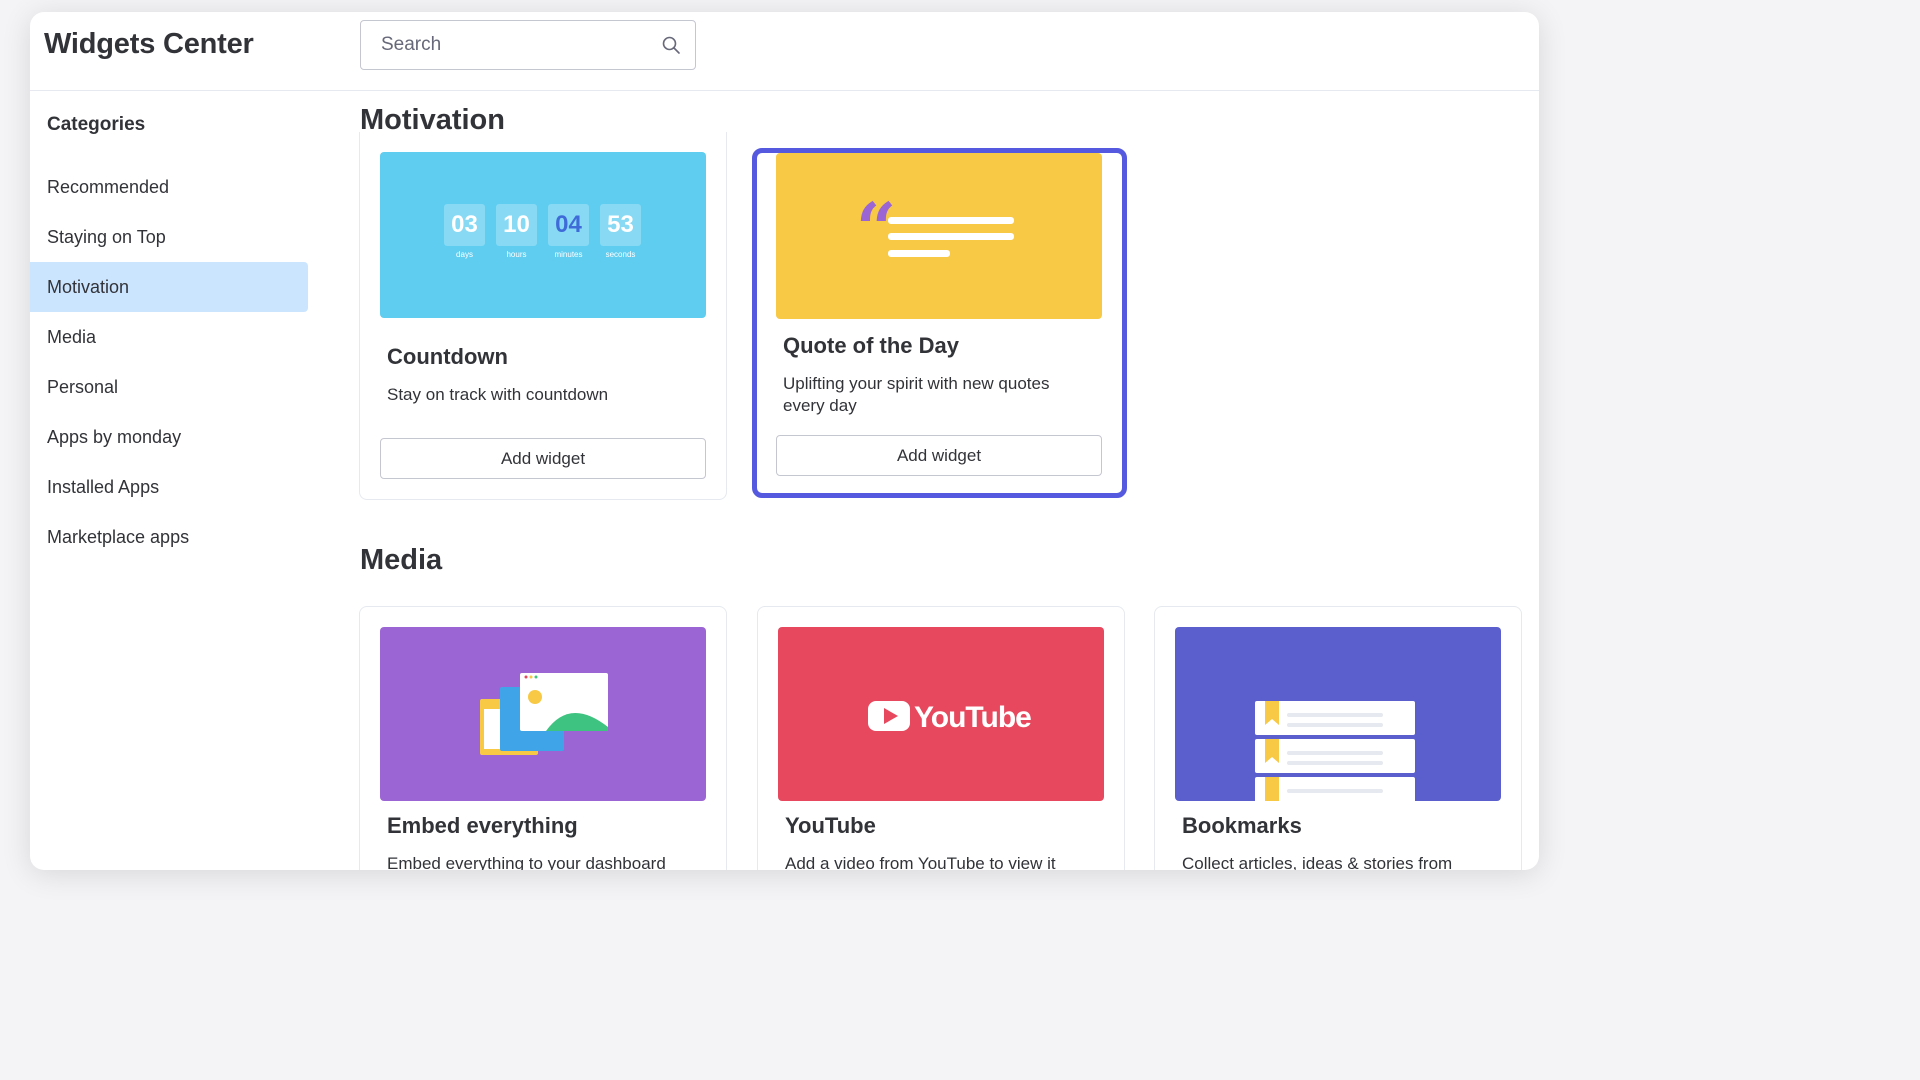  I want to click on sidebar-item-staying-on-top: Staying on Top, so click(169, 237).